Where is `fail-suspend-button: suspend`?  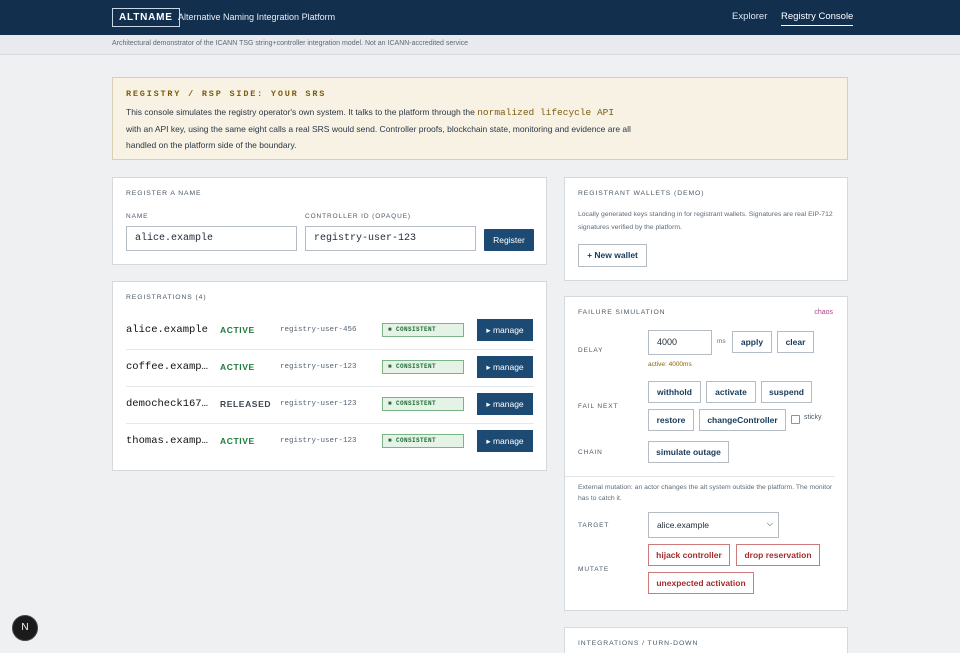
fail-suspend-button: suspend is located at coordinates (786, 392).